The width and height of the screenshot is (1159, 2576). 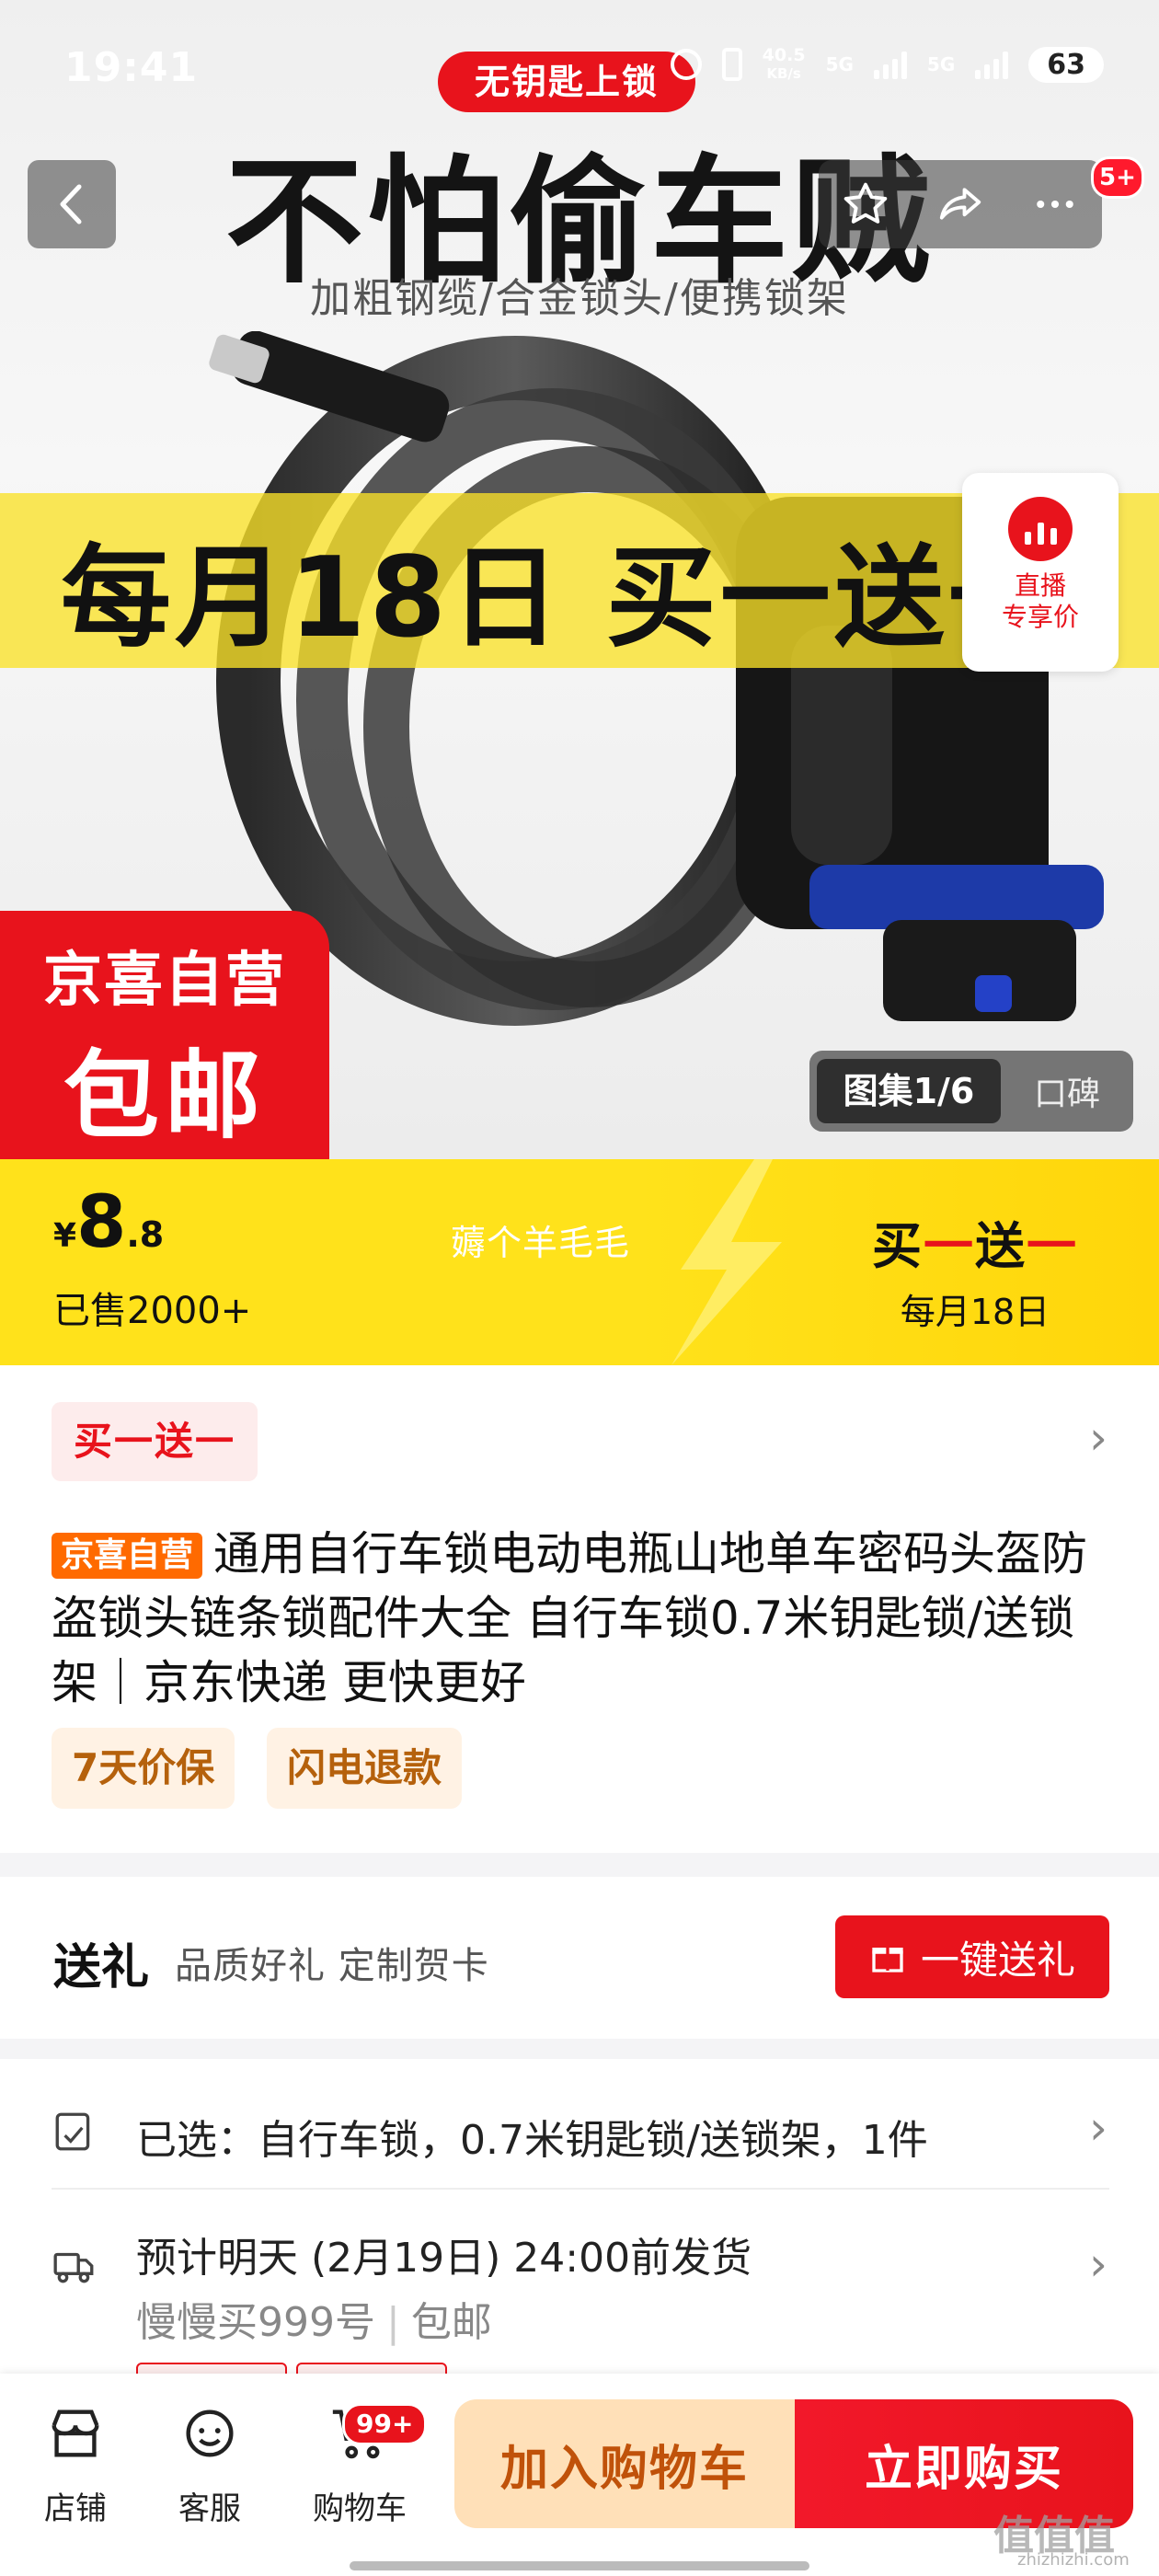 I want to click on net-speed: 40.5 KB/s, so click(x=784, y=63).